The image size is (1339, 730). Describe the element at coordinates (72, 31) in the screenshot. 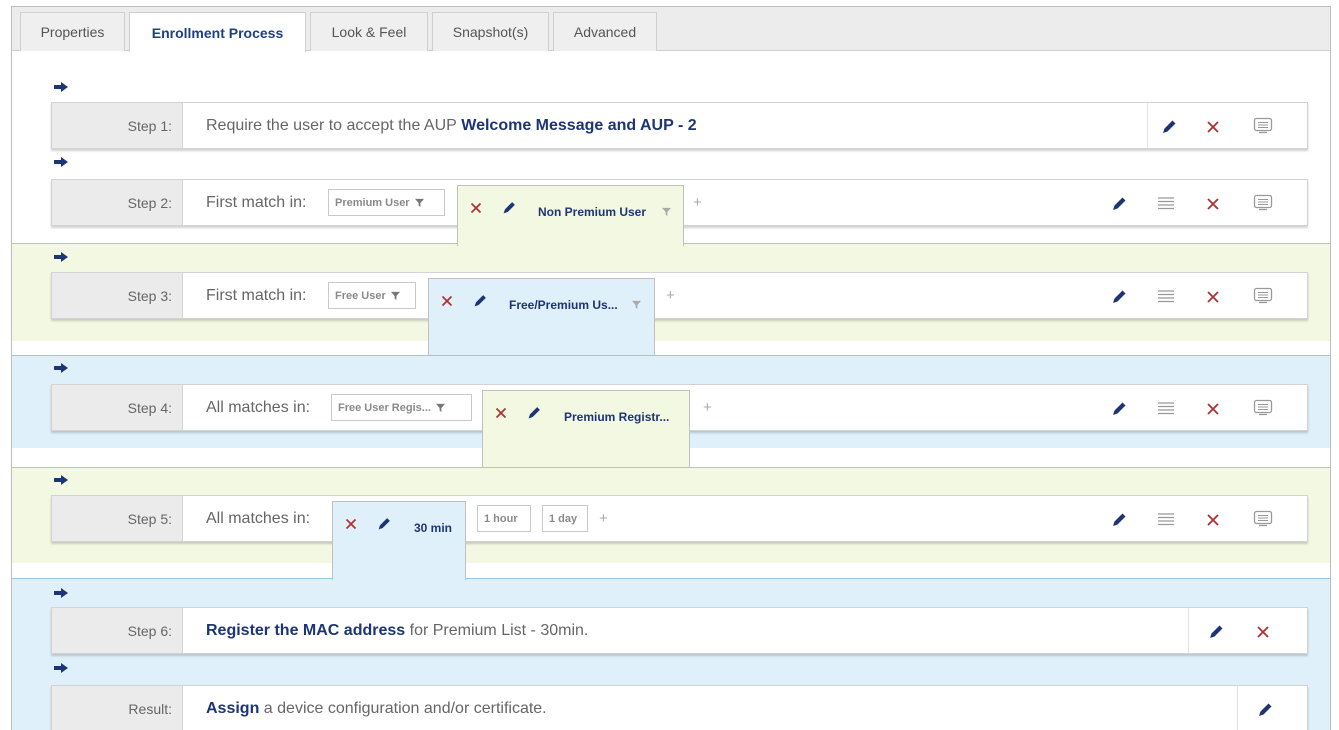

I see `tab-properties: Properties` at that location.